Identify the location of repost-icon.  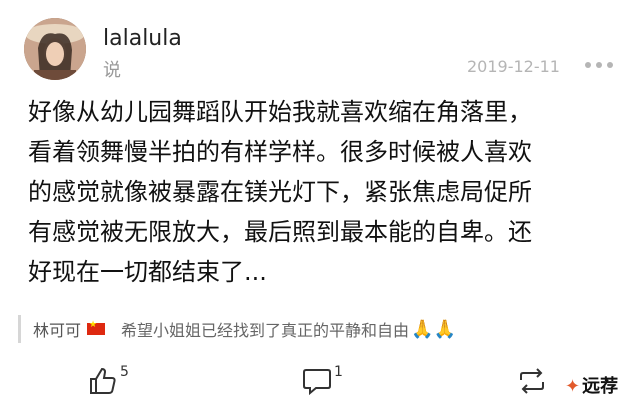
(532, 381).